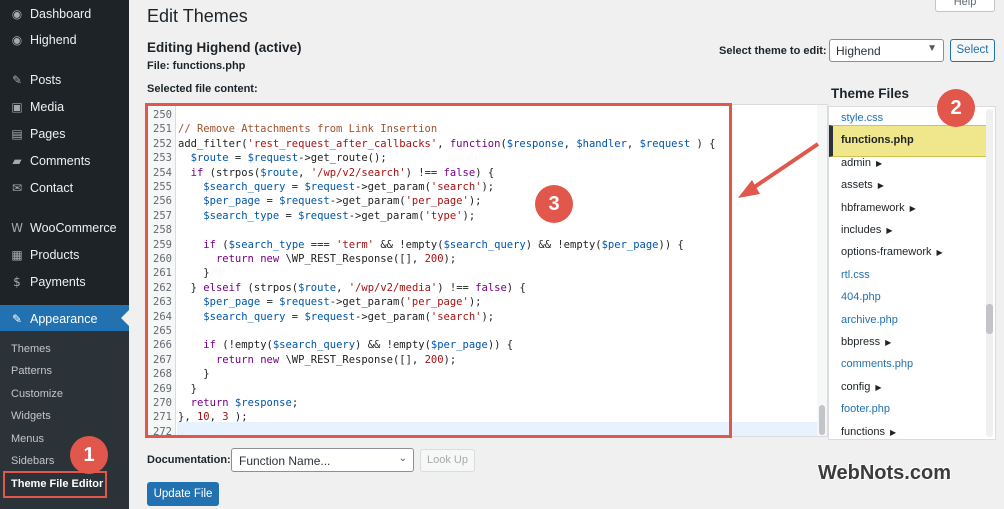 This screenshot has width=1004, height=509. What do you see at coordinates (162, 158) in the screenshot?
I see `line-number: 253` at bounding box center [162, 158].